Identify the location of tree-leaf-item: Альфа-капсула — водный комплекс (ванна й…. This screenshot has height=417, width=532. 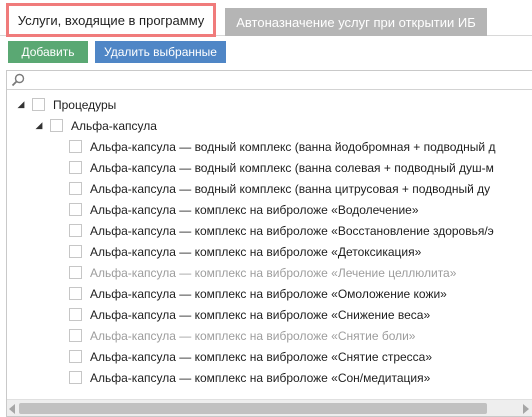
(282, 146).